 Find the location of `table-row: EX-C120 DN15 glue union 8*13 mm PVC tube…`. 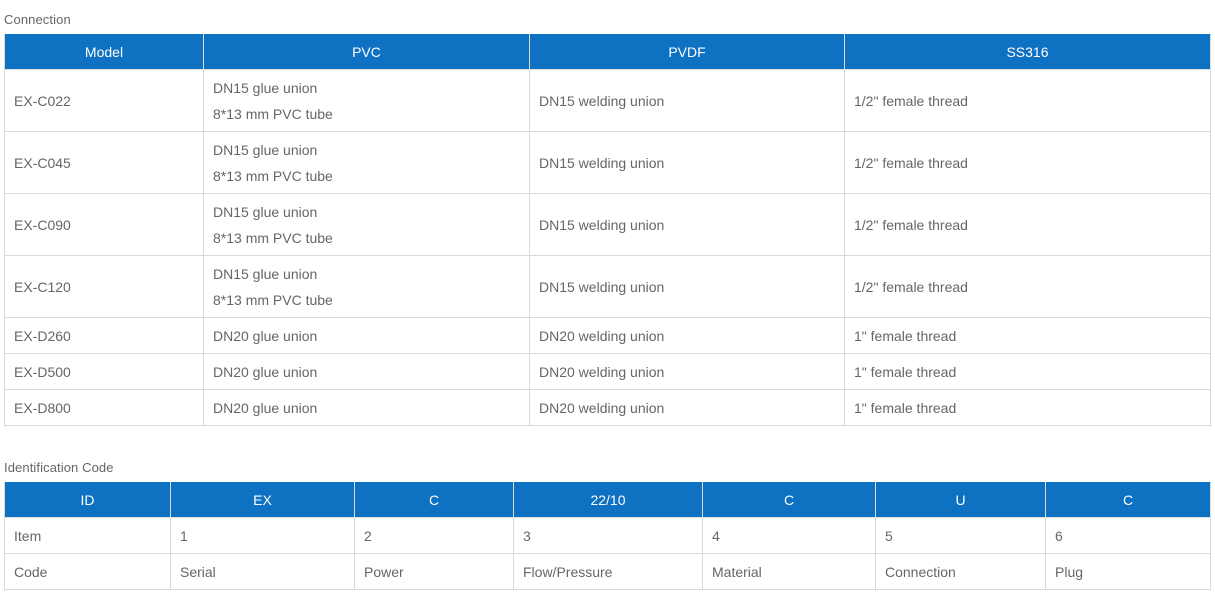

table-row: EX-C120 DN15 glue union 8*13 mm PVC tube… is located at coordinates (607, 286).